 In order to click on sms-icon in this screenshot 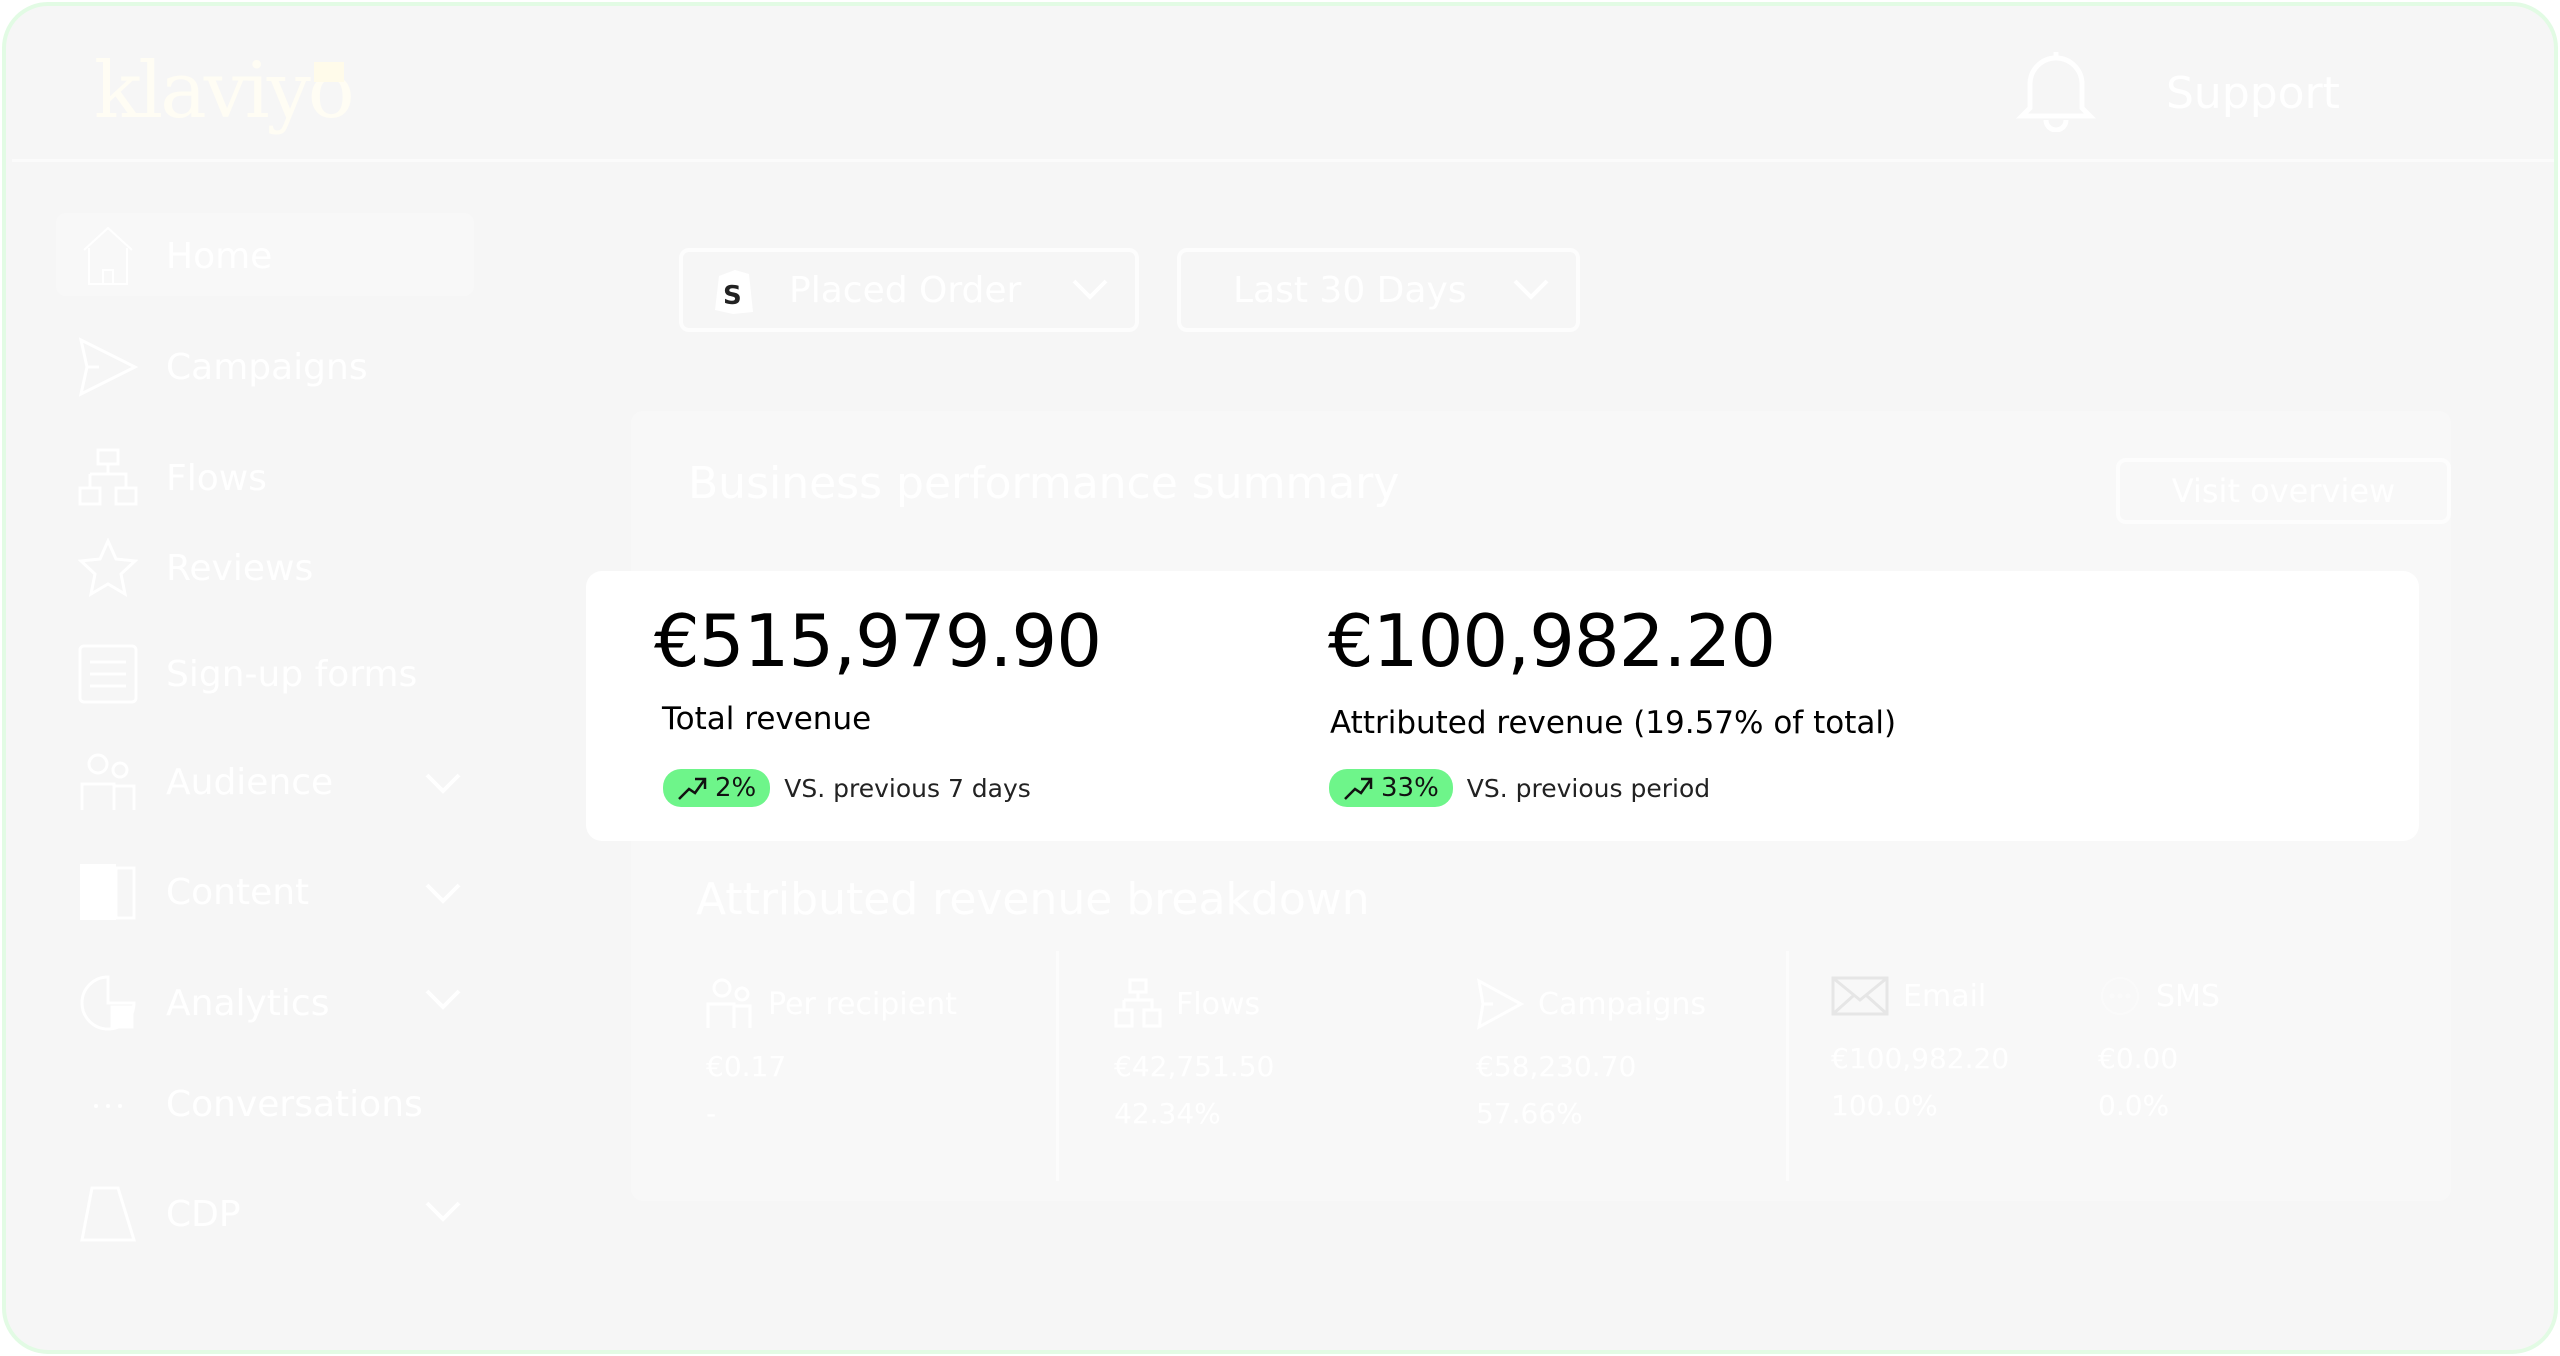, I will do `click(2120, 996)`.